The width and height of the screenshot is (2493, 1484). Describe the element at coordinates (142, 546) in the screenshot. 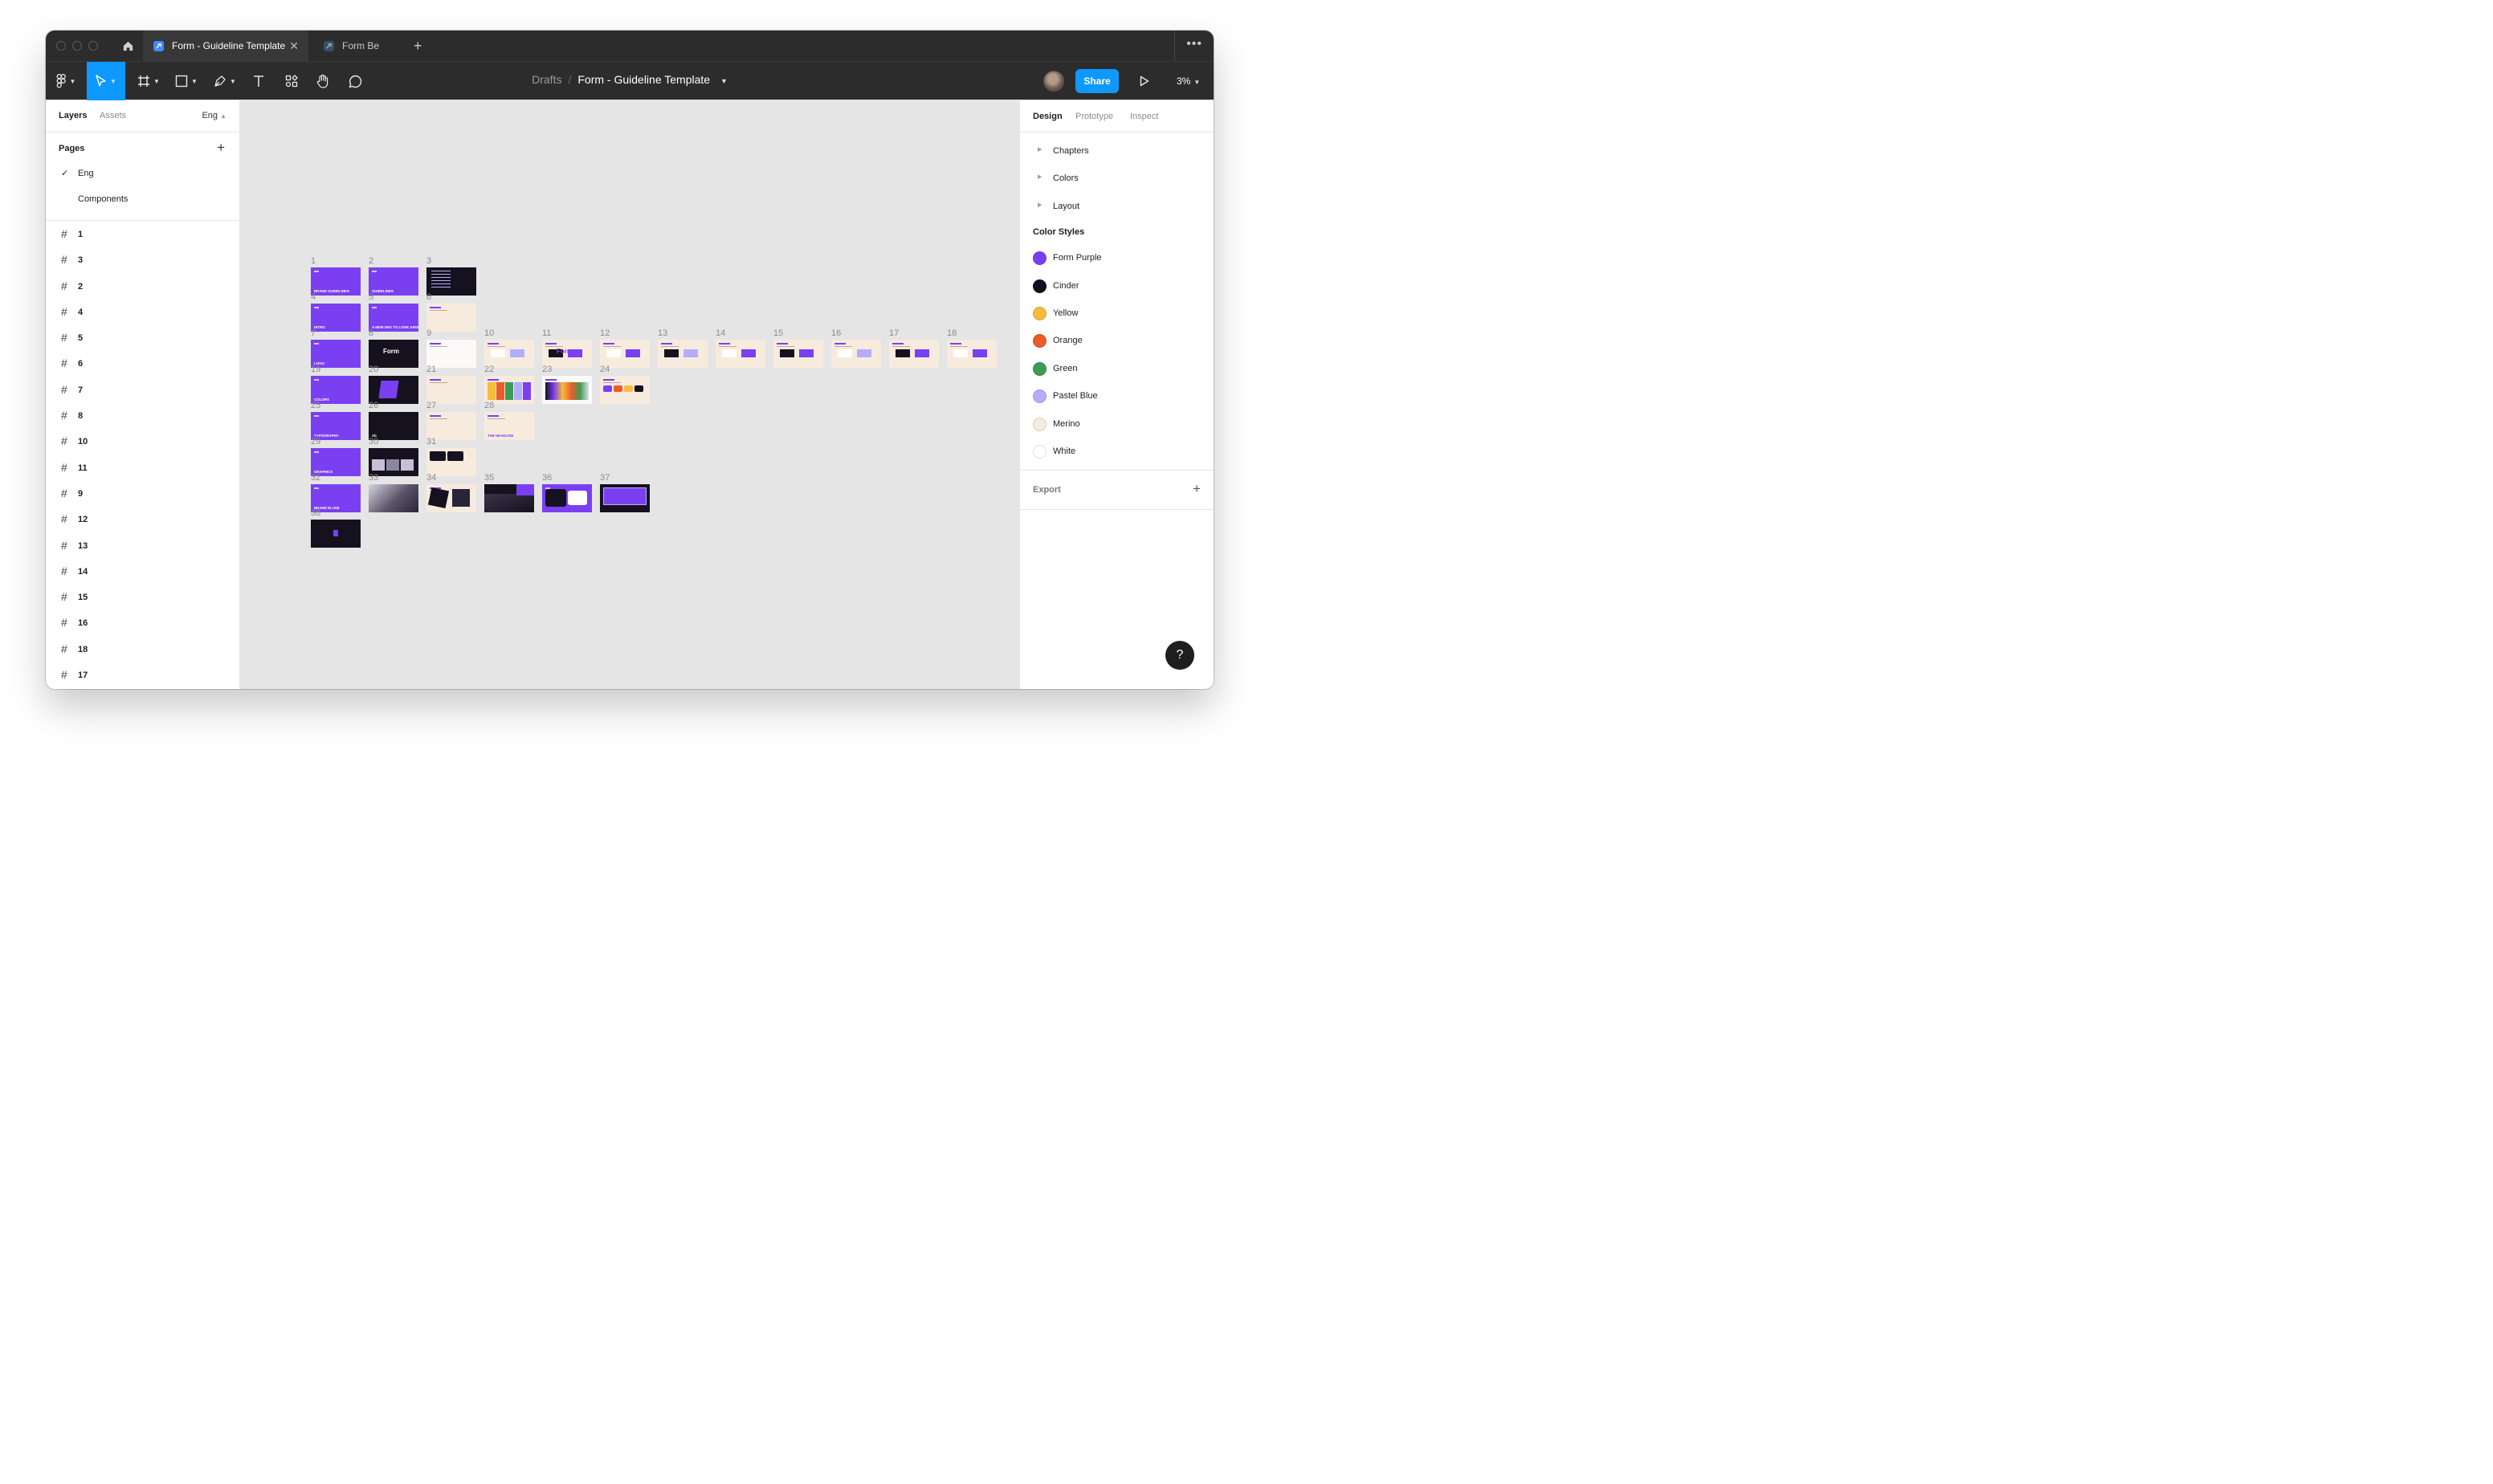

I see `layer-item: #13` at that location.